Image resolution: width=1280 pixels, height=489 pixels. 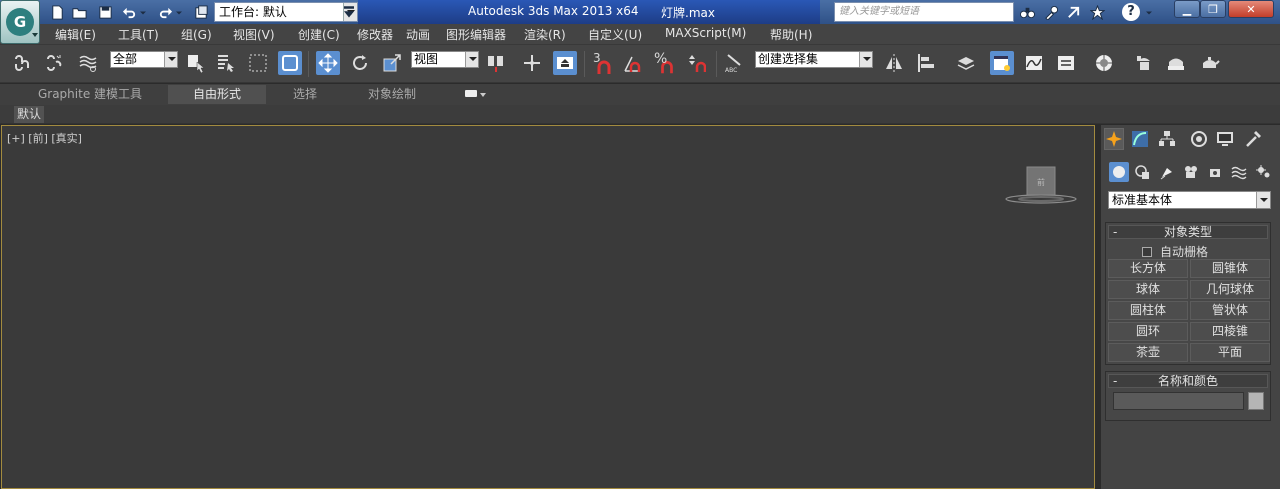 What do you see at coordinates (22, 63) in the screenshot?
I see `select-and-link-icon` at bounding box center [22, 63].